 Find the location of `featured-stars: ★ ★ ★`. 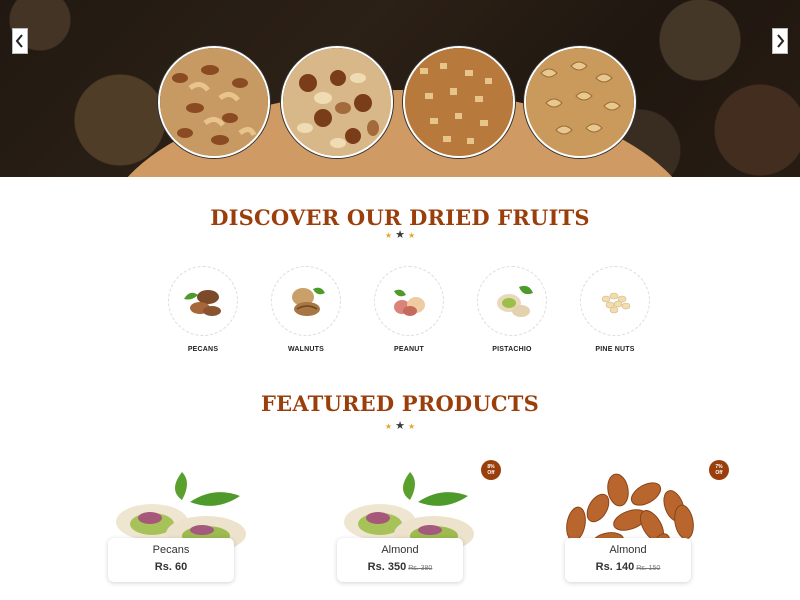

featured-stars: ★ ★ ★ is located at coordinates (400, 425).